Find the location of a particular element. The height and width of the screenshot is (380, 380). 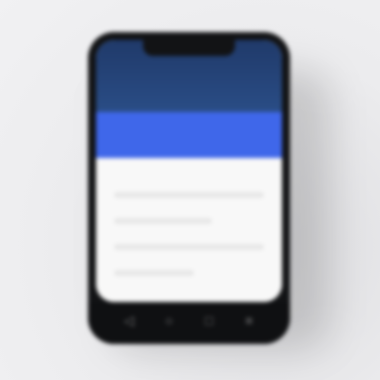

navigation-icons: ◁ ○ □ ≡ is located at coordinates (189, 321).